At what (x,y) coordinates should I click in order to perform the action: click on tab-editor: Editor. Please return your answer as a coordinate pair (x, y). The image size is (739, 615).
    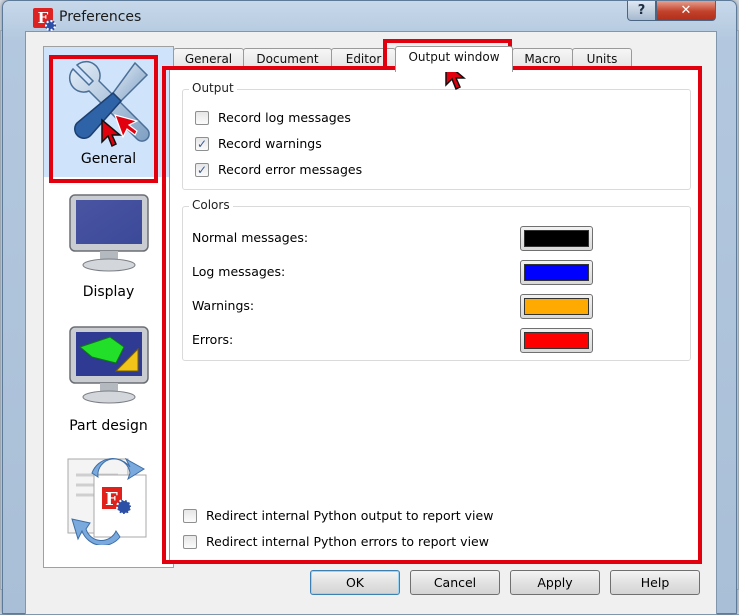
    Looking at the image, I should click on (363, 59).